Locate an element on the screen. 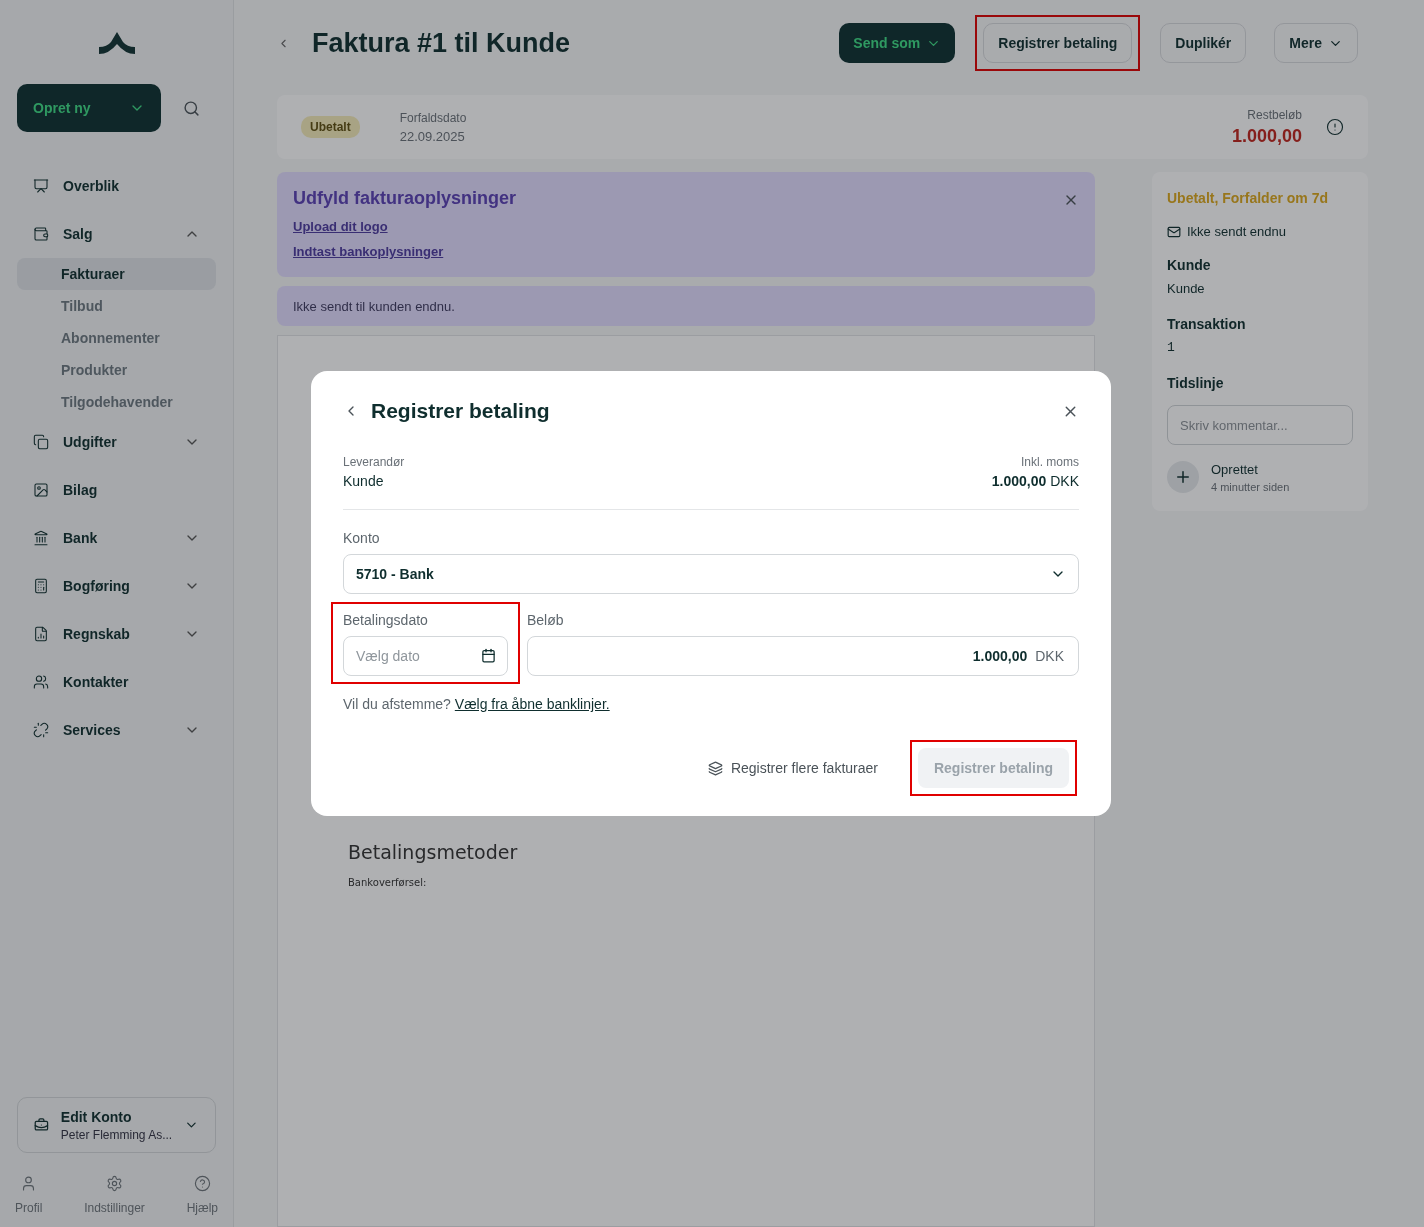 Image resolution: width=1424 pixels, height=1227 pixels. remaining-amount: 1.000,00 is located at coordinates (1266, 136).